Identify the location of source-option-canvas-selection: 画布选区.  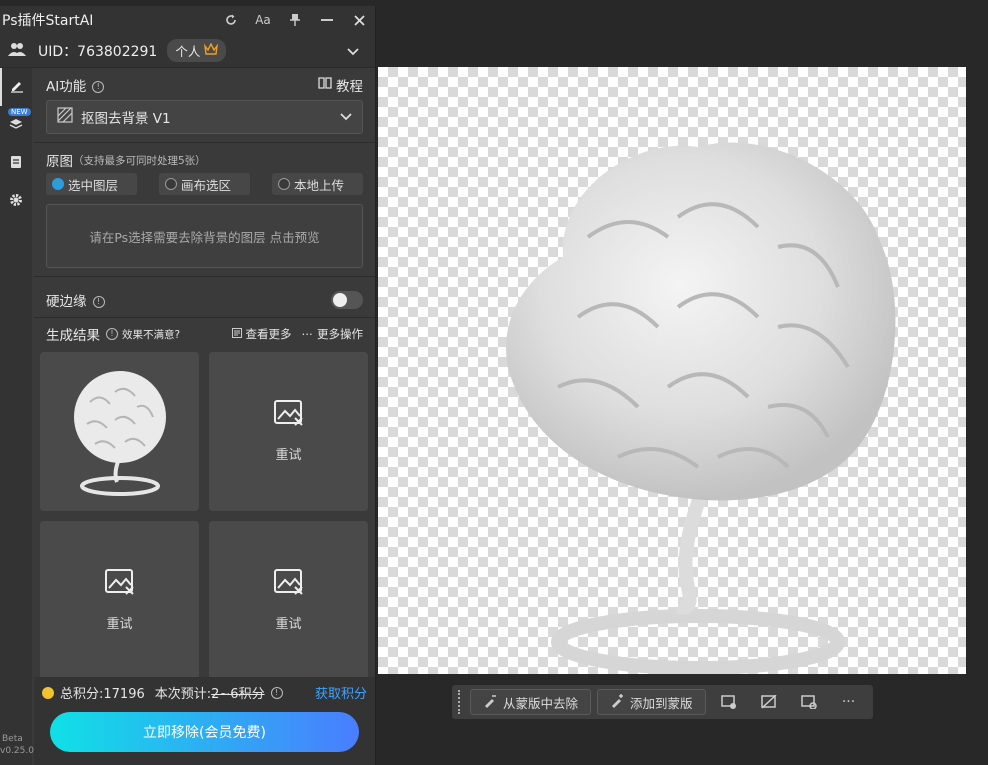
(204, 184).